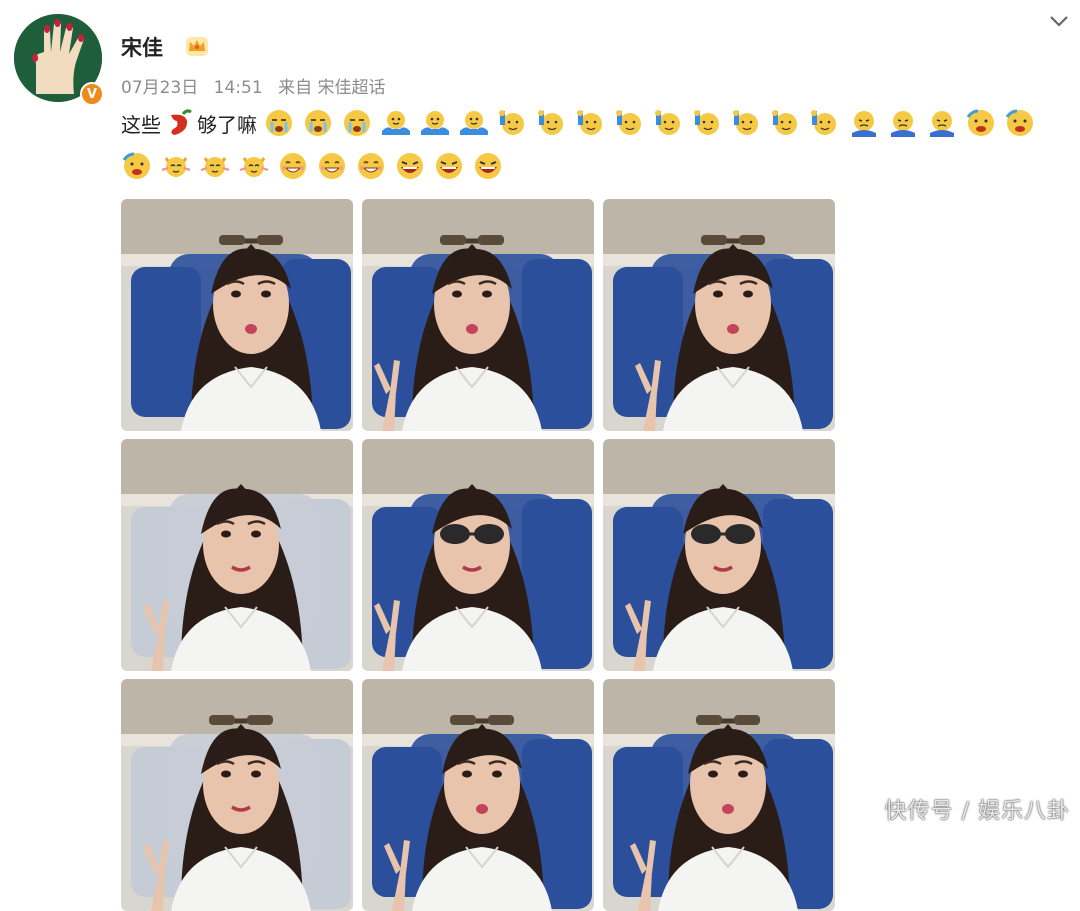 The image size is (1080, 911). What do you see at coordinates (331, 88) in the screenshot?
I see `post-source: 来自 宋佳超话` at bounding box center [331, 88].